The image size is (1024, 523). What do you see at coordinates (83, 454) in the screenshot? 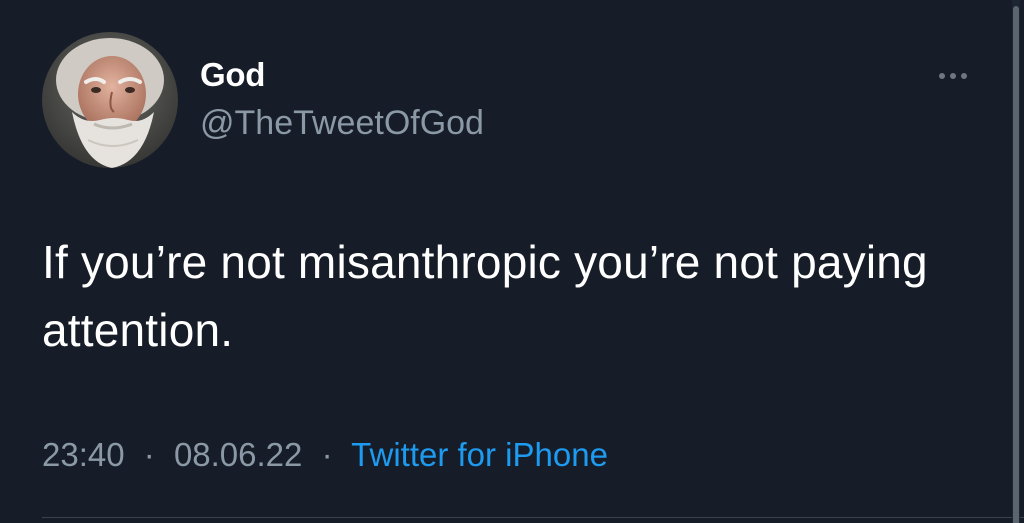
I see `tweet-time: 23:40` at bounding box center [83, 454].